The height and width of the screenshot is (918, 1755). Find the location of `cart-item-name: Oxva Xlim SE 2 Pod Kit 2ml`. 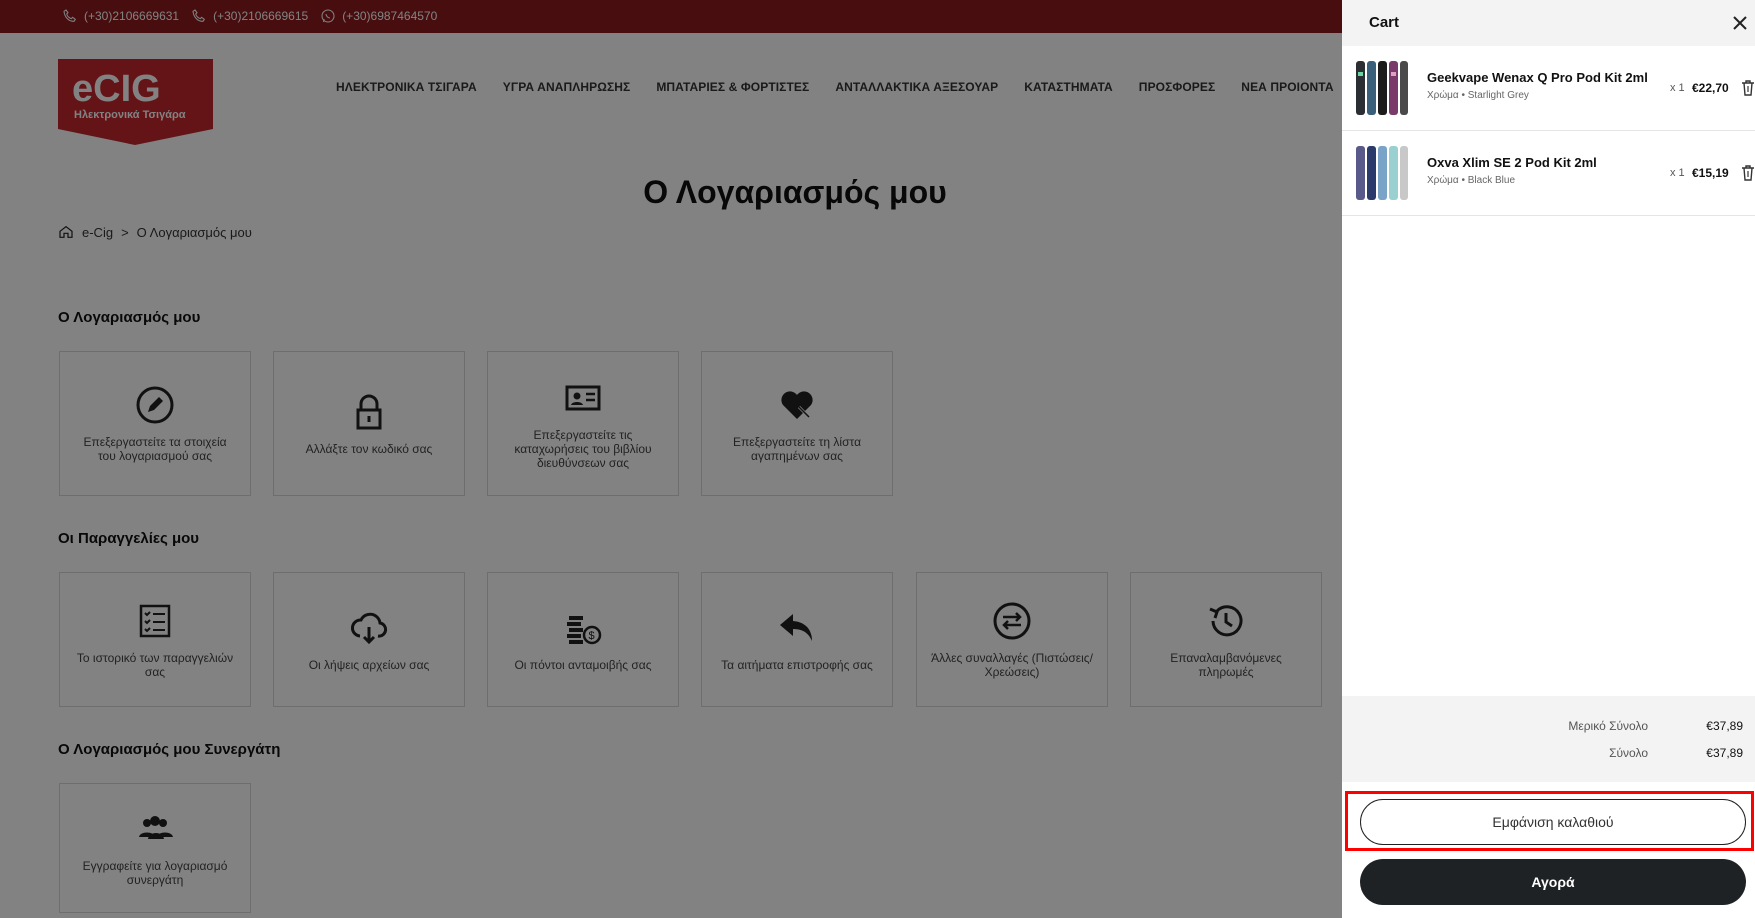

cart-item-name: Oxva Xlim SE 2 Pod Kit 2ml is located at coordinates (1512, 162).